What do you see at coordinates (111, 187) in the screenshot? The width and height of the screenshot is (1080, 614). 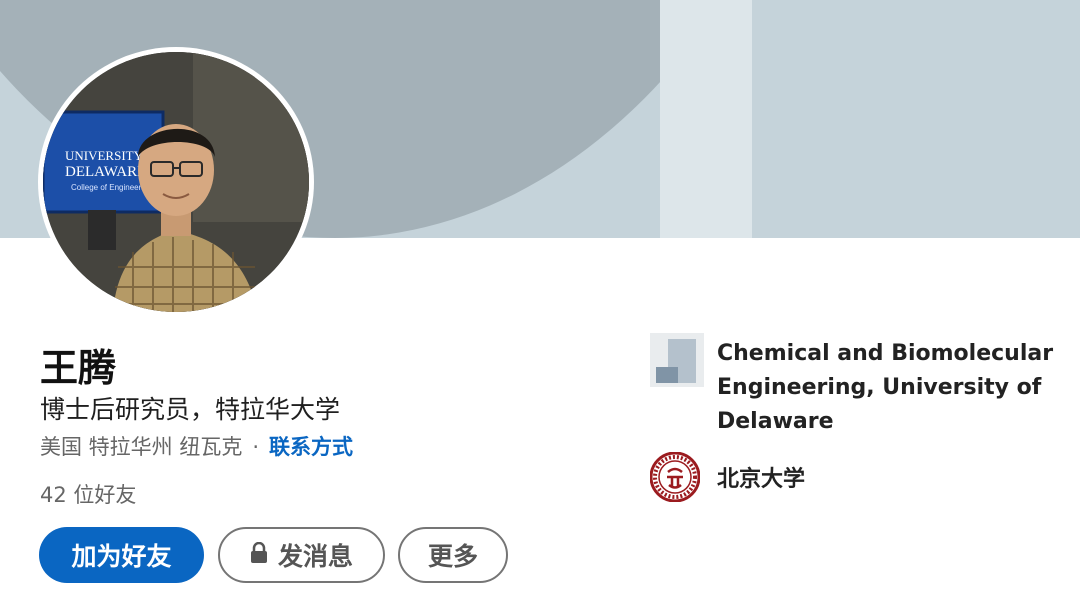 I see `photo-sign-line3: College of Engineering` at bounding box center [111, 187].